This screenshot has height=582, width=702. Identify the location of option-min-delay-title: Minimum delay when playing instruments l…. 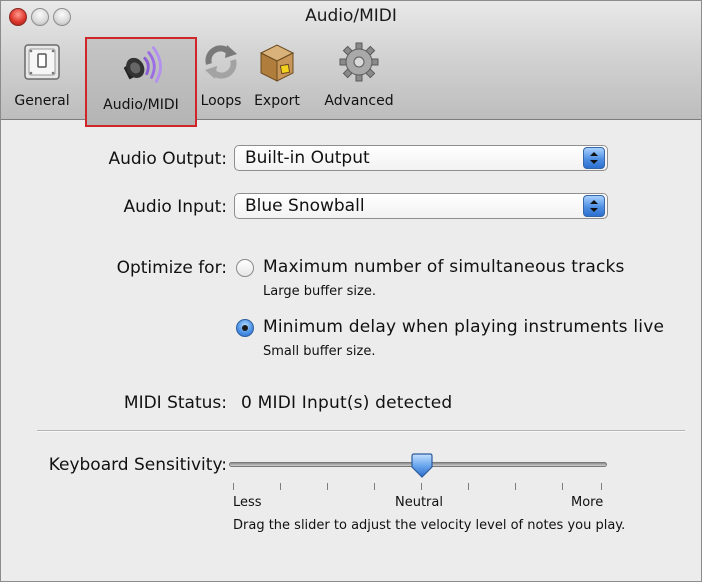
(464, 327).